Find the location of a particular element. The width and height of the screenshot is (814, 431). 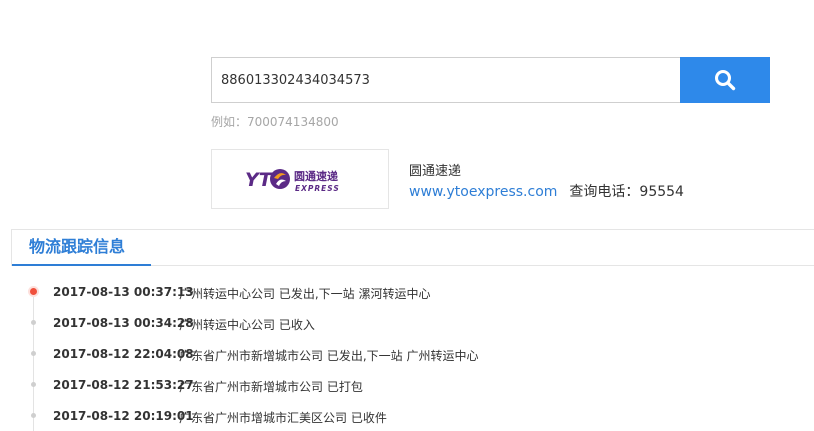

event-description: 广州转运中心公司 已收入 is located at coordinates (247, 325).